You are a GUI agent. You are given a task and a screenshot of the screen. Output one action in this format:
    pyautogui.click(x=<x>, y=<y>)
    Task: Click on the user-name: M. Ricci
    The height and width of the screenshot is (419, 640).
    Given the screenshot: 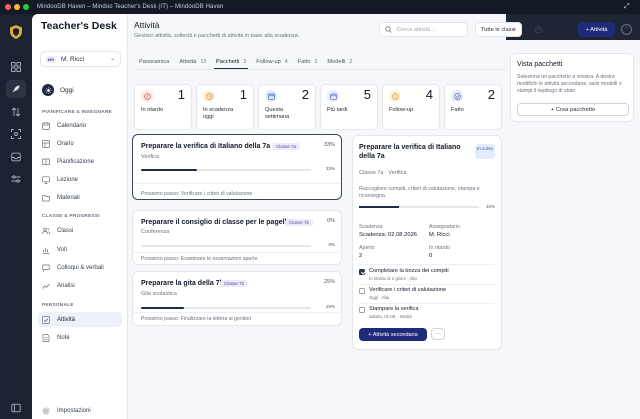 What is the action you would take?
    pyautogui.click(x=73, y=59)
    